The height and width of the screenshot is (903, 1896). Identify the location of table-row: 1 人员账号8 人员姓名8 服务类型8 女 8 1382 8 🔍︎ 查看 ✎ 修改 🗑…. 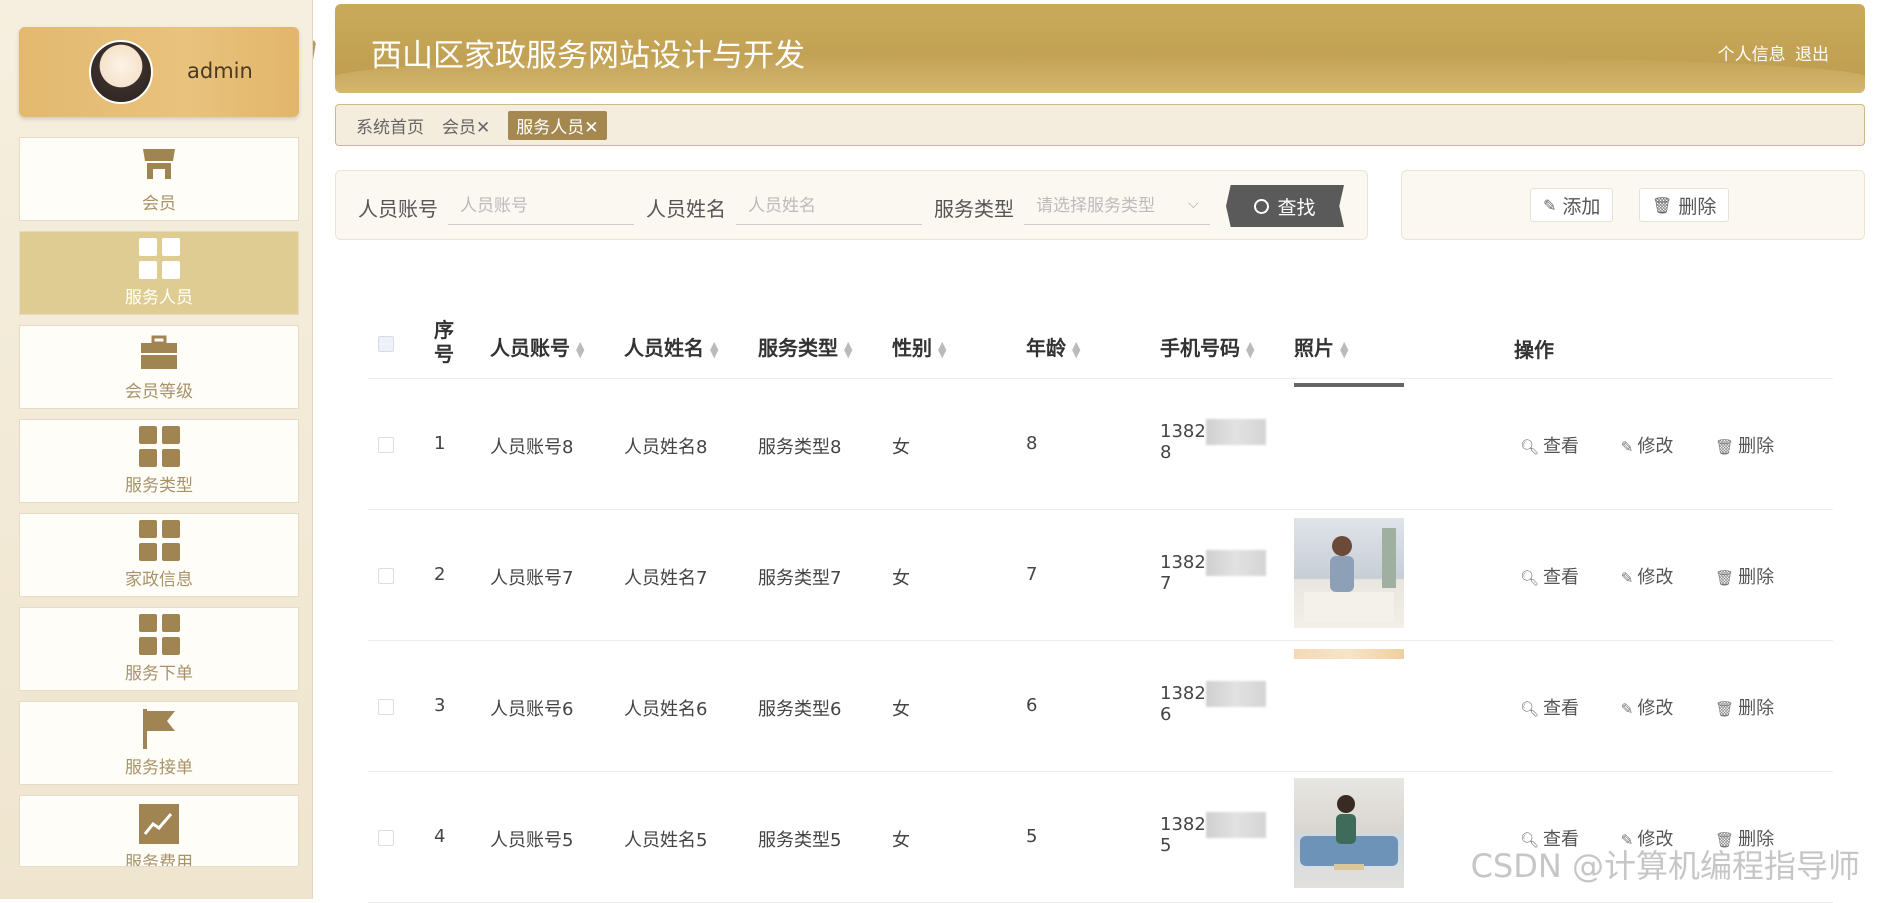
(1100, 444).